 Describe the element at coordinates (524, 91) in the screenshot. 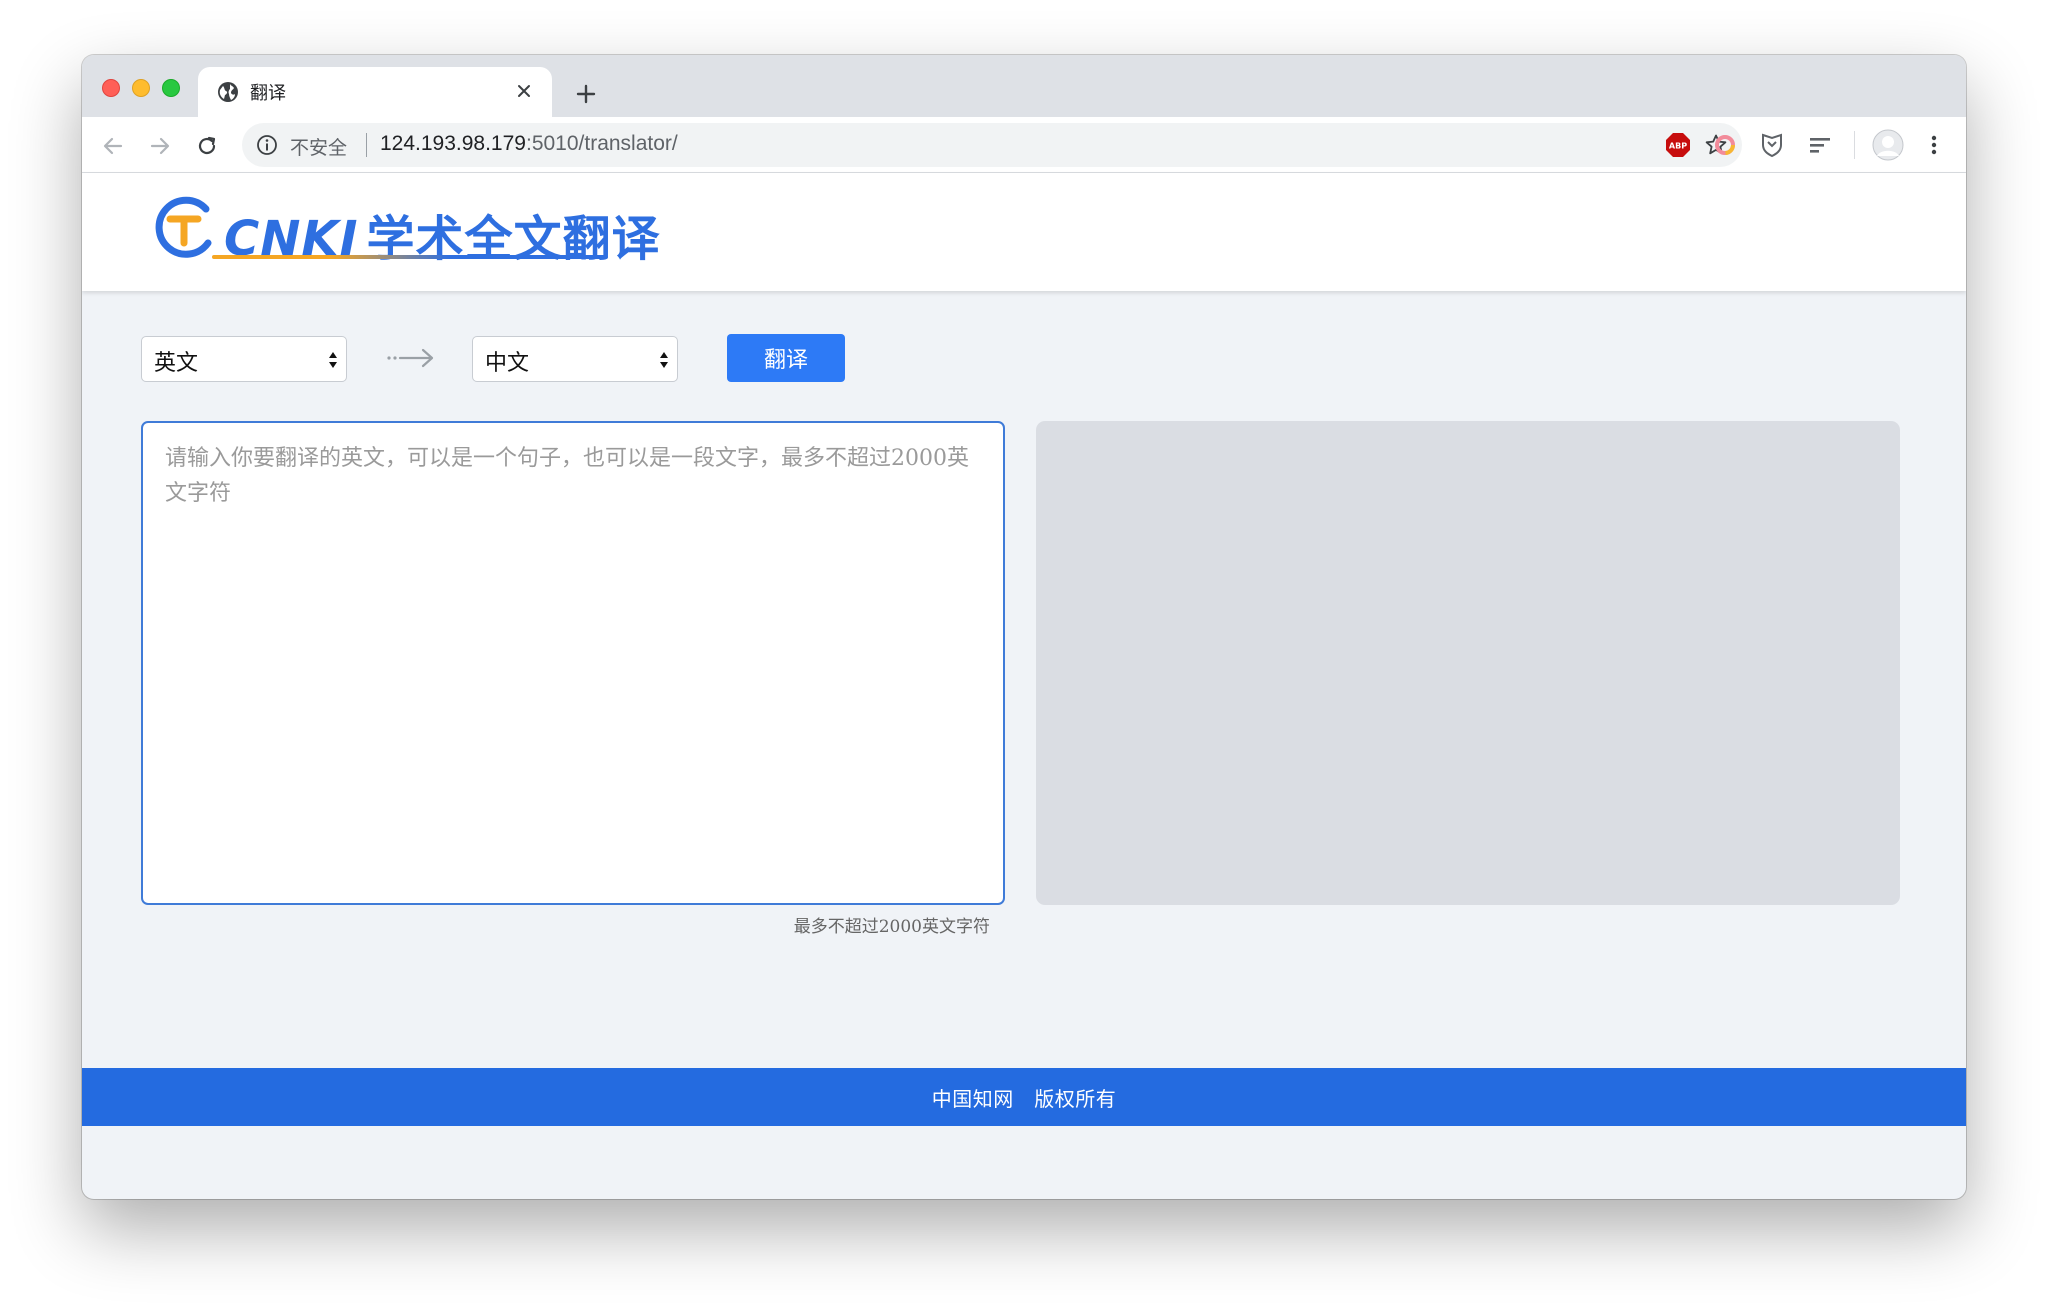

I see `tab-close-icon` at that location.